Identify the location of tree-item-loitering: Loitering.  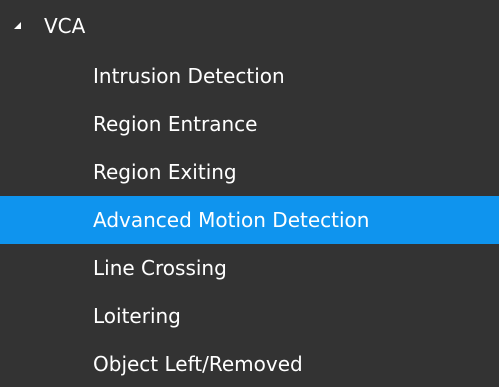
(249, 316).